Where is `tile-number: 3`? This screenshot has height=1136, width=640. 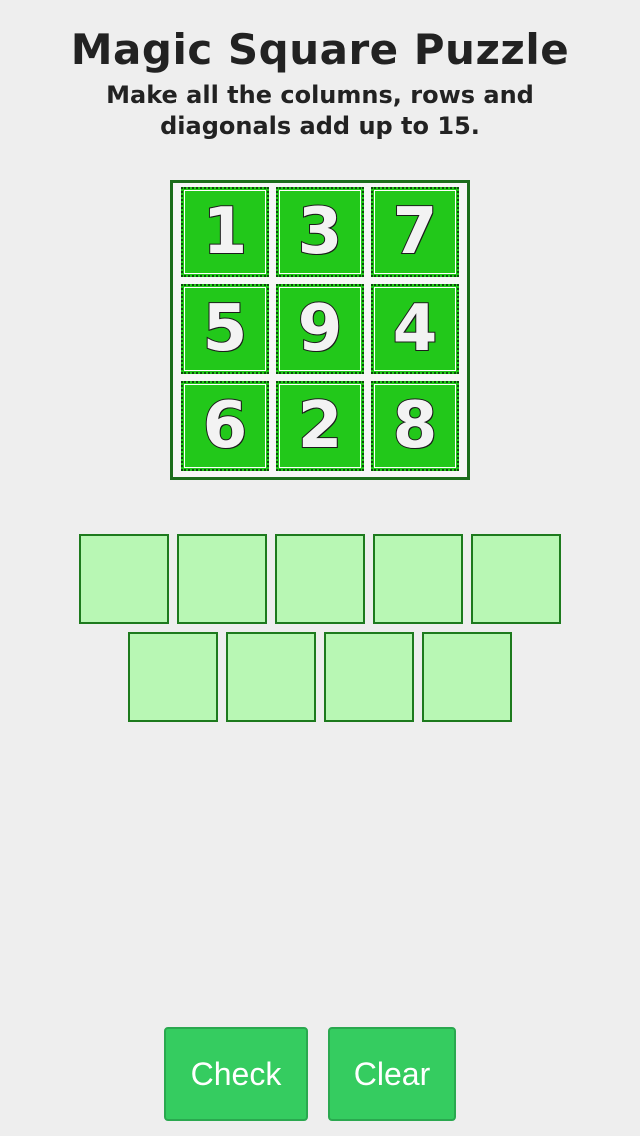
tile-number: 3 is located at coordinates (320, 232).